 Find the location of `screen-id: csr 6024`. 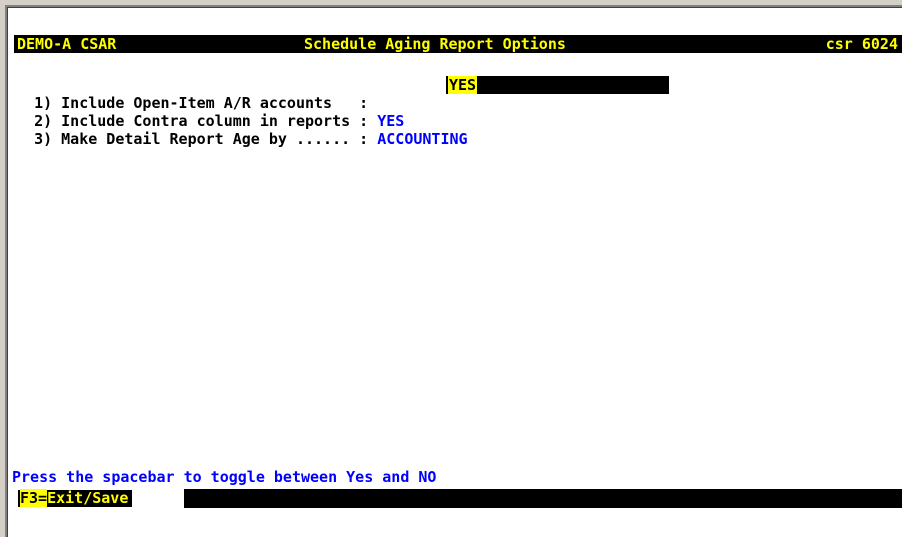

screen-id: csr 6024 is located at coordinates (861, 44).